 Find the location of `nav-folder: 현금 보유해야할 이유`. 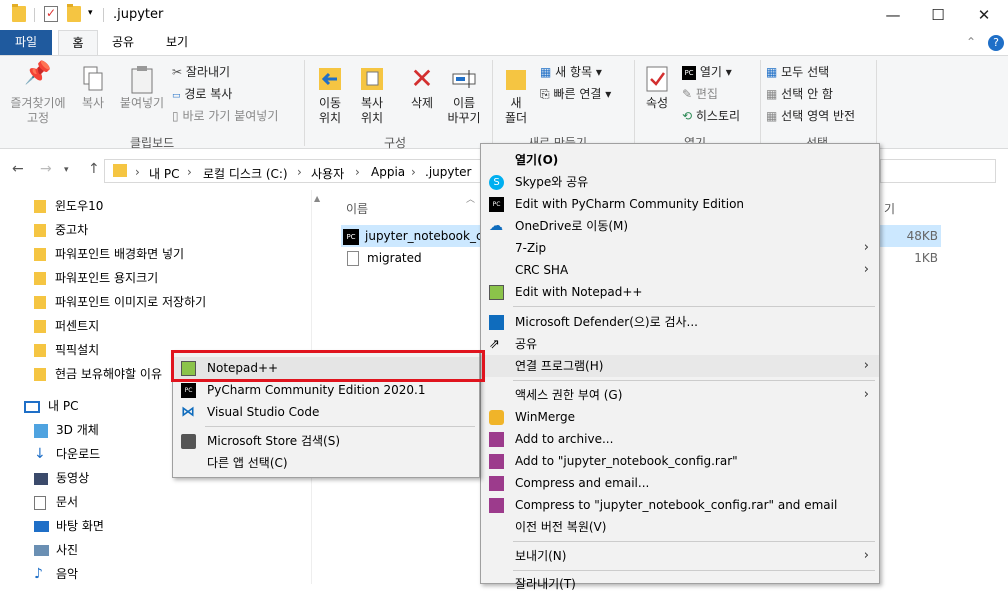

nav-folder: 현금 보유해야할 이유 is located at coordinates (98, 374).